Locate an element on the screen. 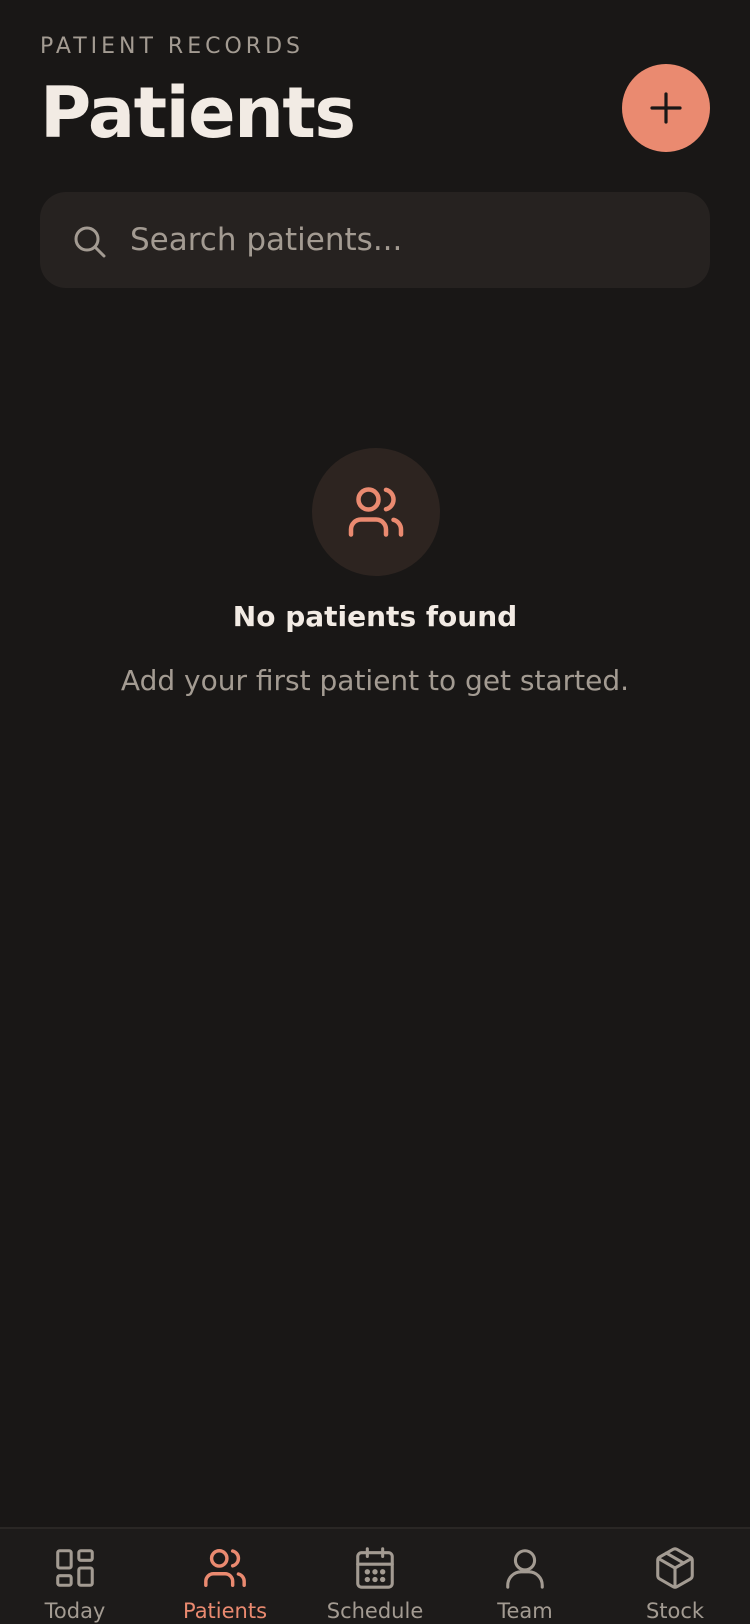  plus-icon is located at coordinates (666, 108).